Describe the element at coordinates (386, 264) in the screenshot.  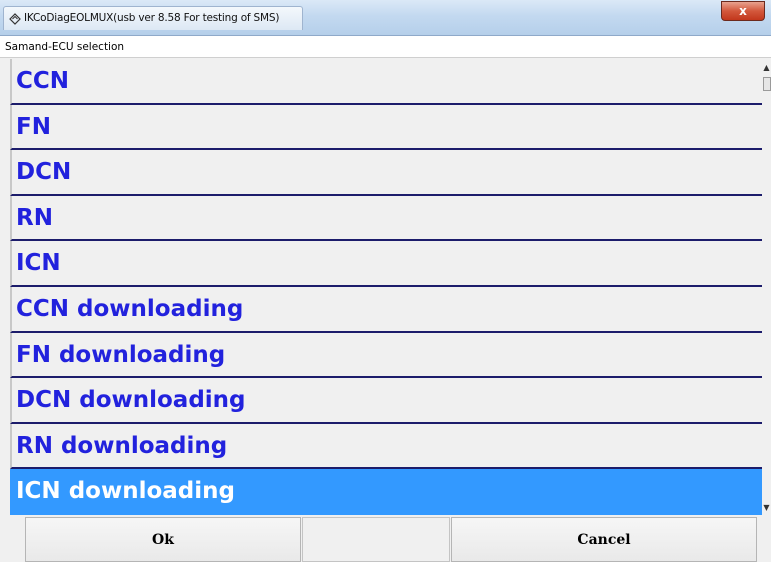
I see `list-item-icn: ICN` at that location.